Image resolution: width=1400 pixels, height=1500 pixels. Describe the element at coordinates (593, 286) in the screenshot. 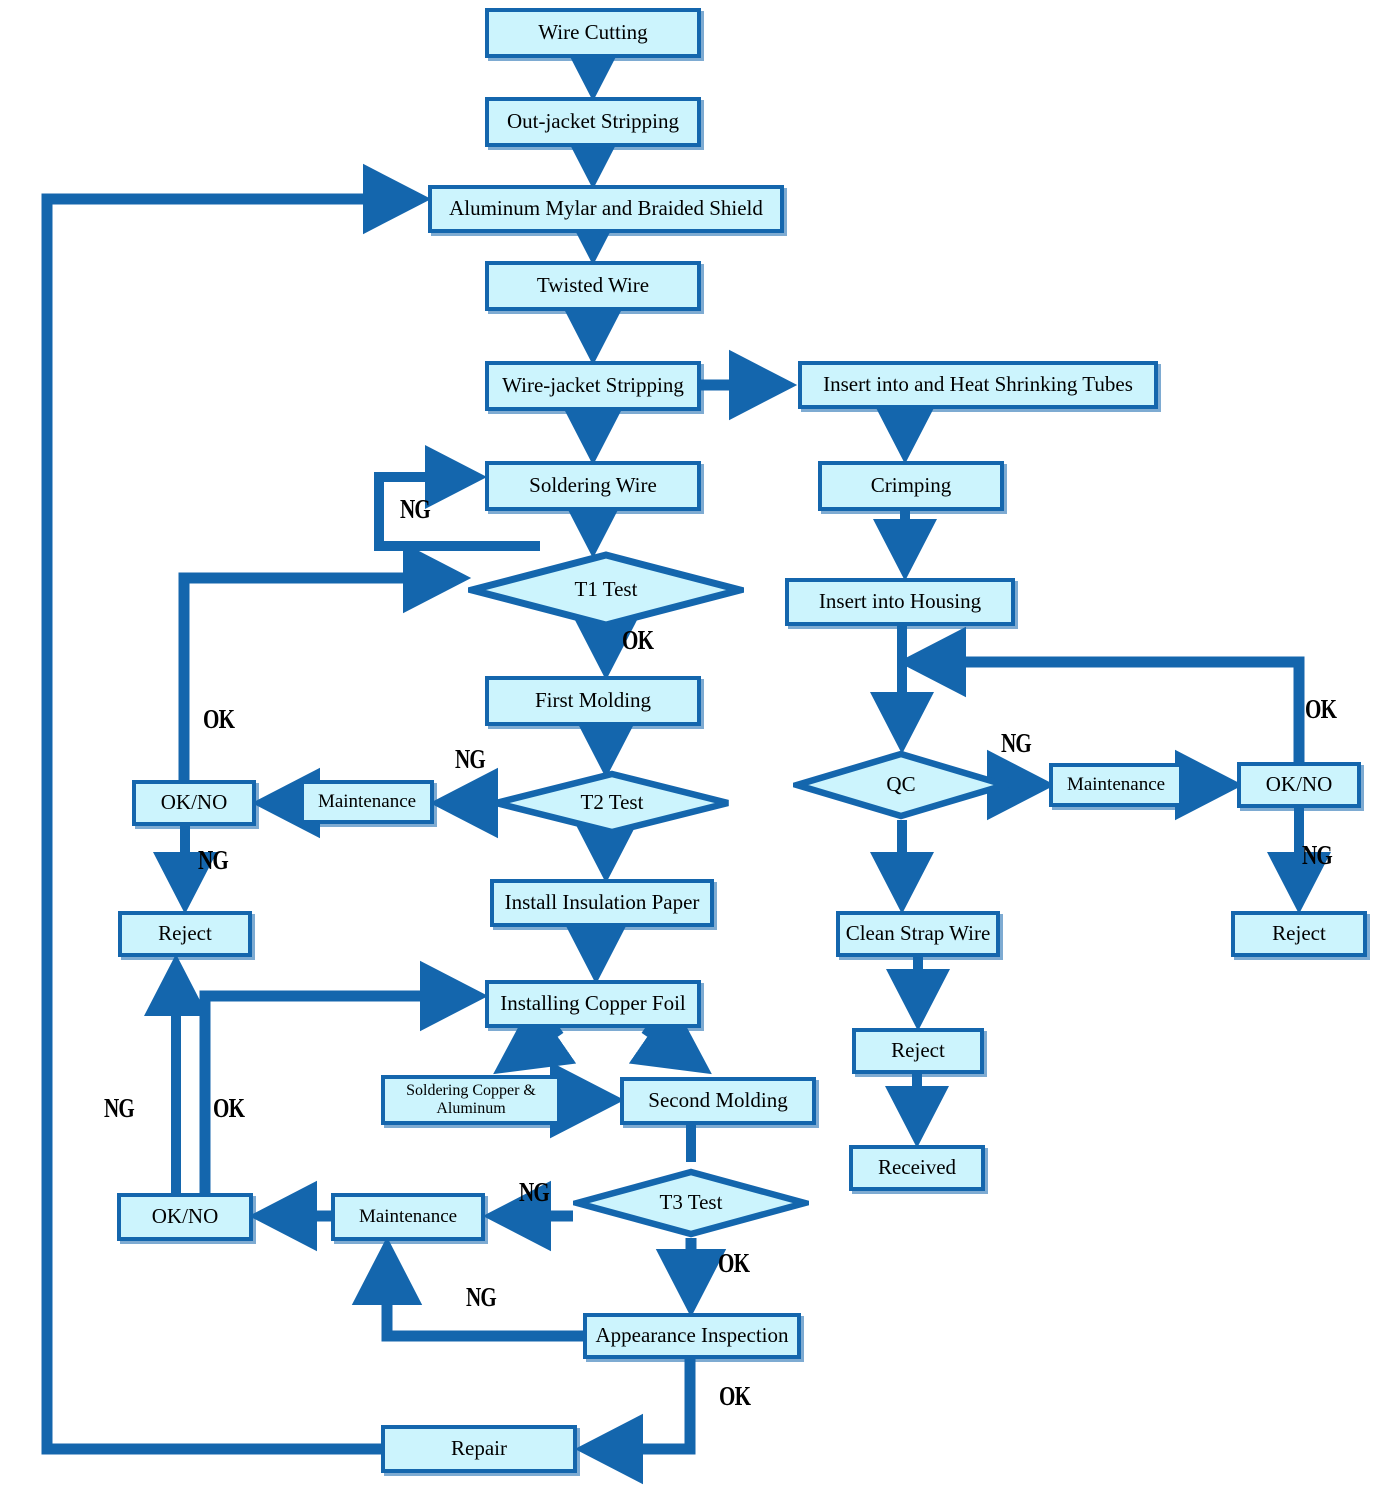

I see `node-twisted-wire: Twisted Wire` at that location.